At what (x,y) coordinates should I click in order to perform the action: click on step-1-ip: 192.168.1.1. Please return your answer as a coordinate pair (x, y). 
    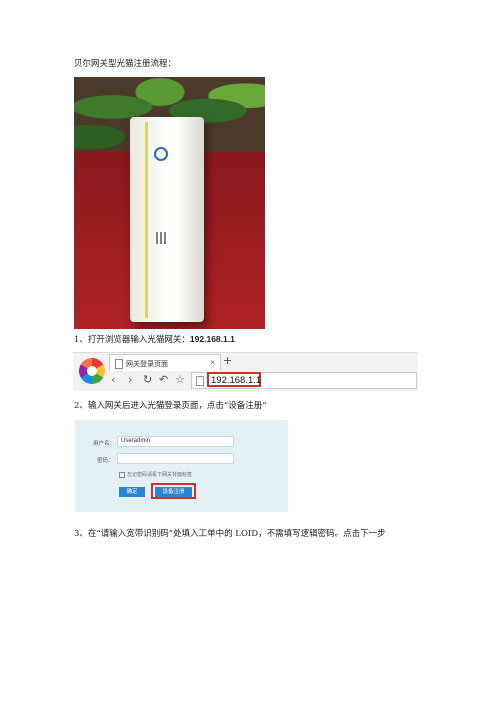
    Looking at the image, I should click on (212, 339).